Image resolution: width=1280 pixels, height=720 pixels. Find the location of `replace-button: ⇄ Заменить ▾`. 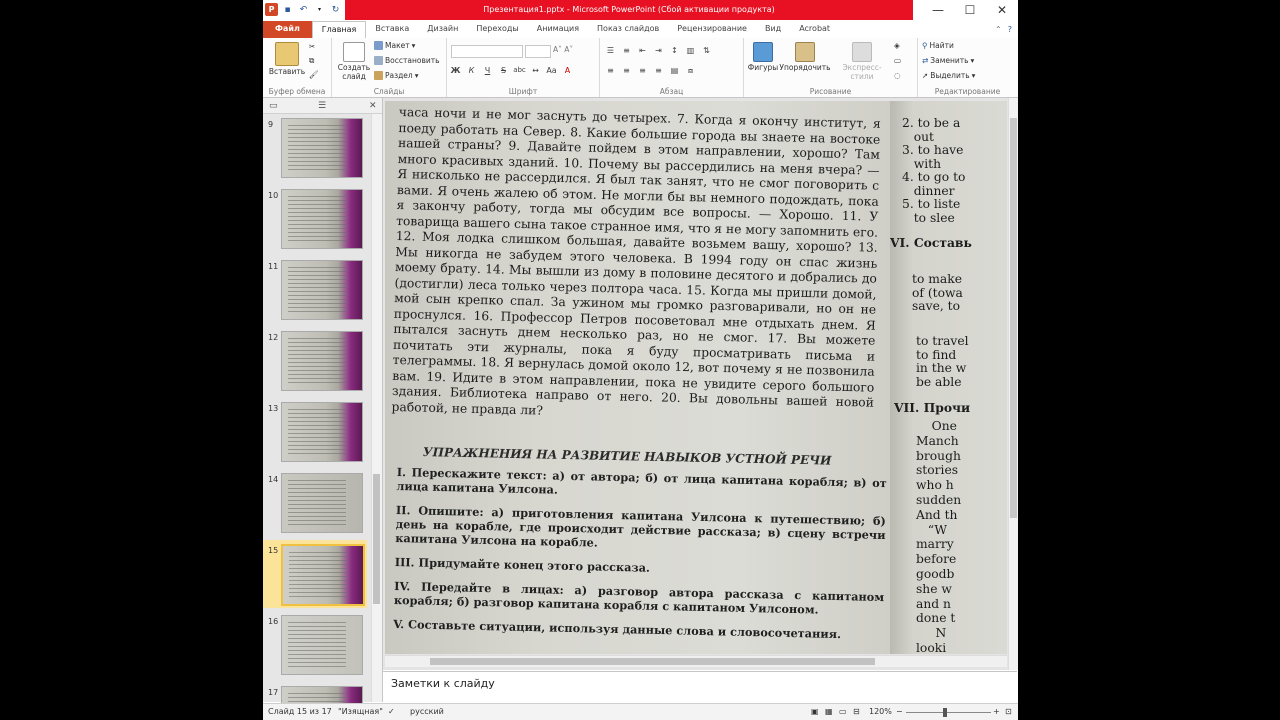

replace-button: ⇄ Заменить ▾ is located at coordinates (948, 60).